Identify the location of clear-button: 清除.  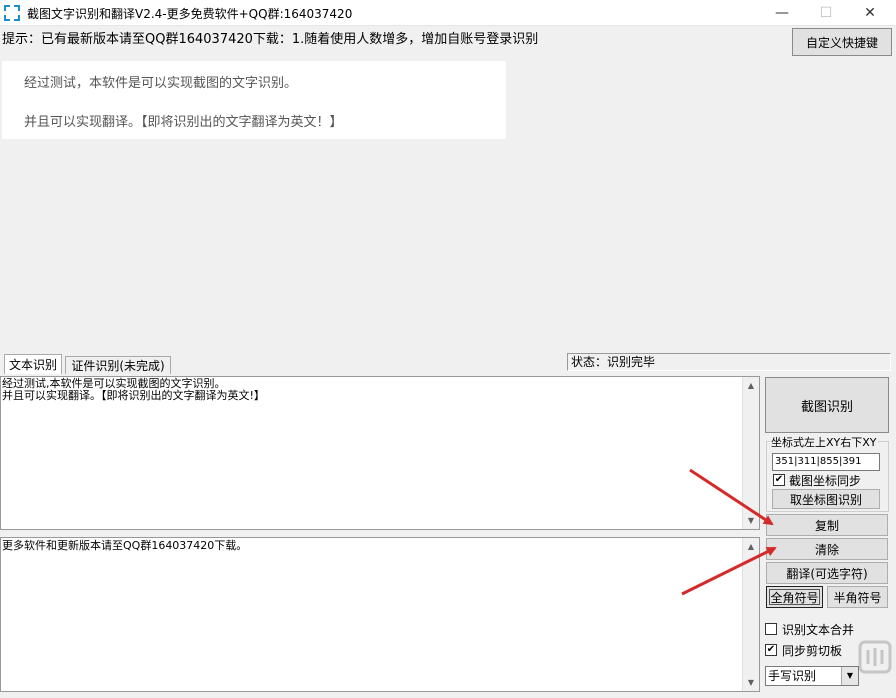
(827, 549).